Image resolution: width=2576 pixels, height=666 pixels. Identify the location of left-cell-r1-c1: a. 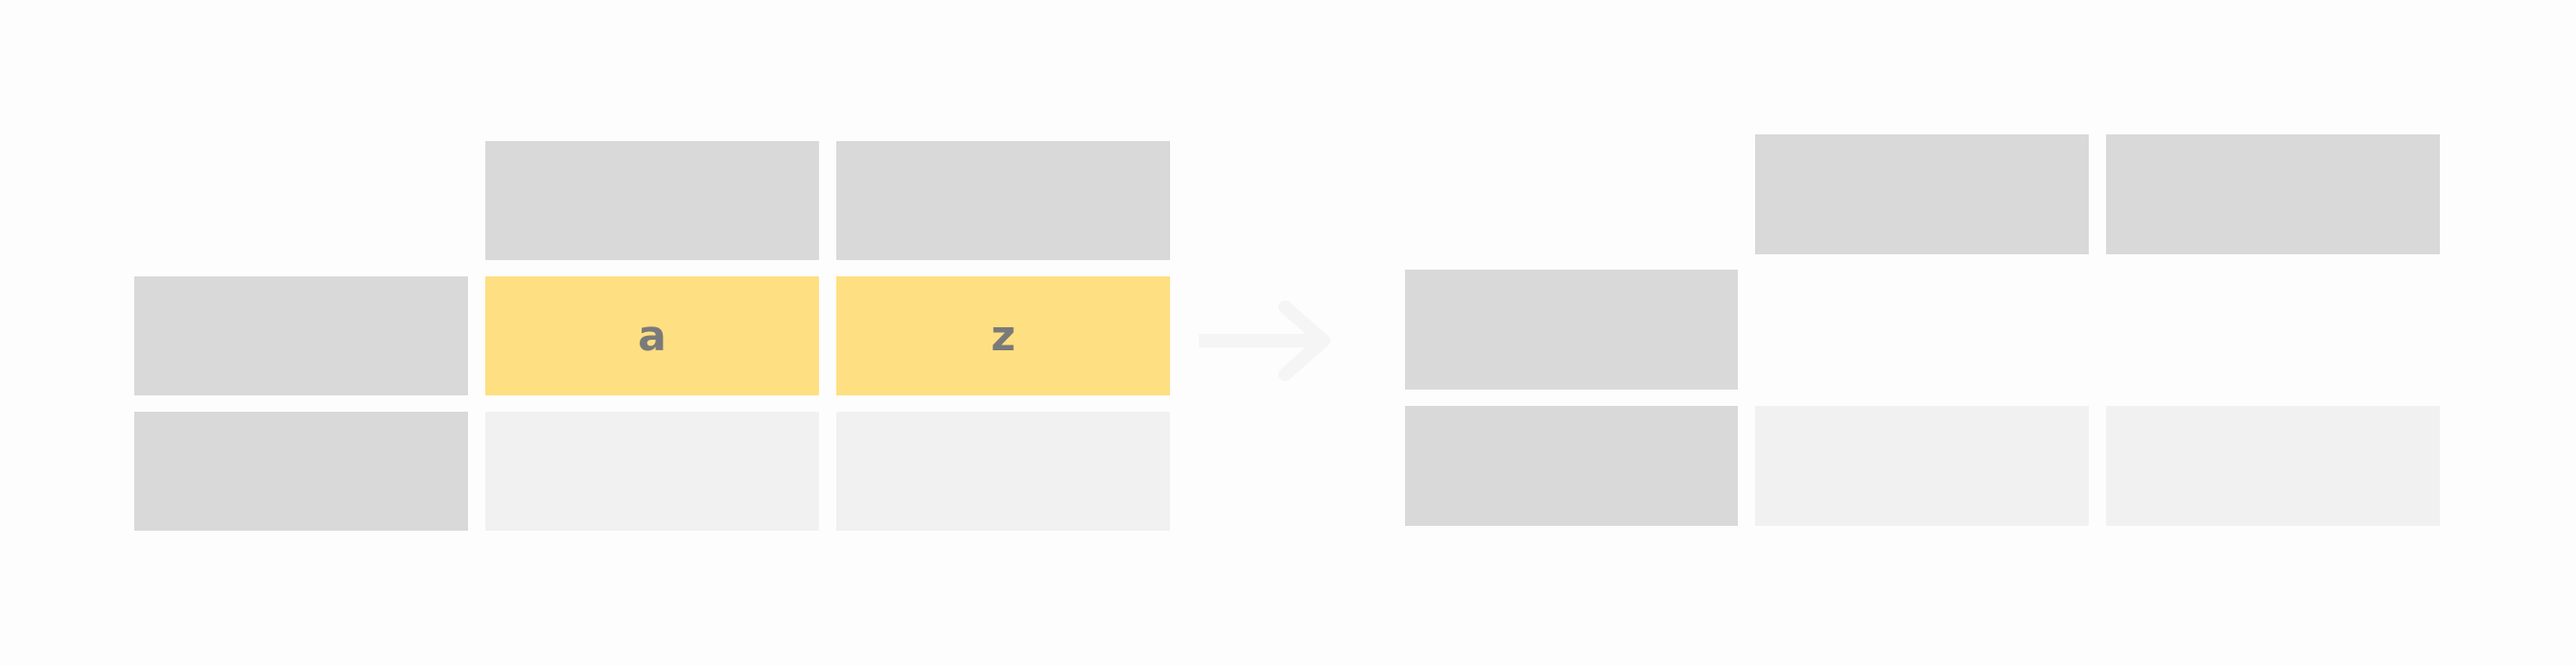
(652, 335).